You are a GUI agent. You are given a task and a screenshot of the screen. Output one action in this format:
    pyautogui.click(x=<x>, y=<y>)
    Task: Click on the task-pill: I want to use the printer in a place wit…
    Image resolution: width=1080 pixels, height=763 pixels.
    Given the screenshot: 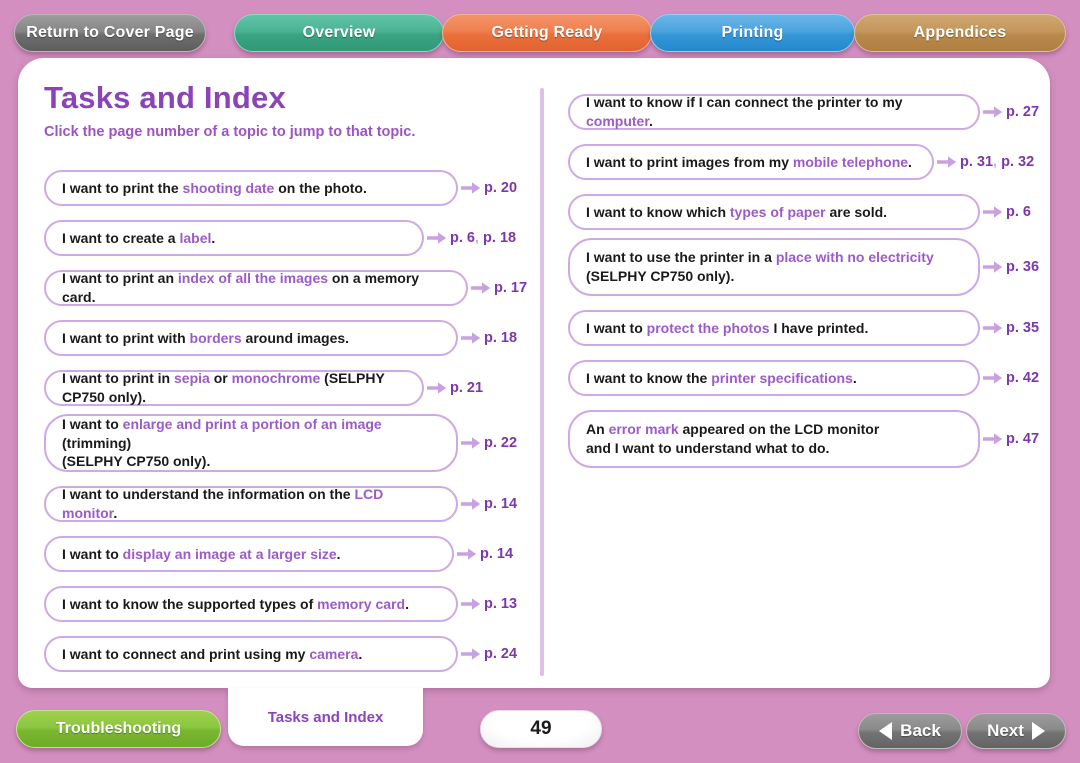 What is the action you would take?
    pyautogui.click(x=774, y=267)
    